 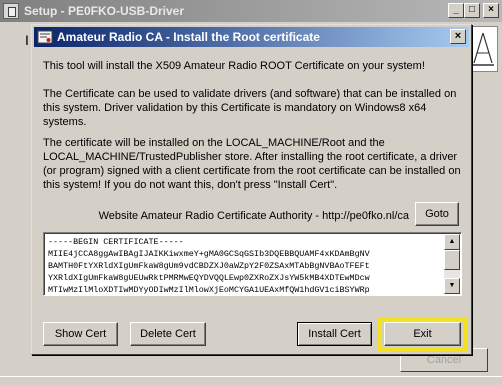 I want to click on scroll-down-arrow-icon: ▼, so click(x=452, y=286).